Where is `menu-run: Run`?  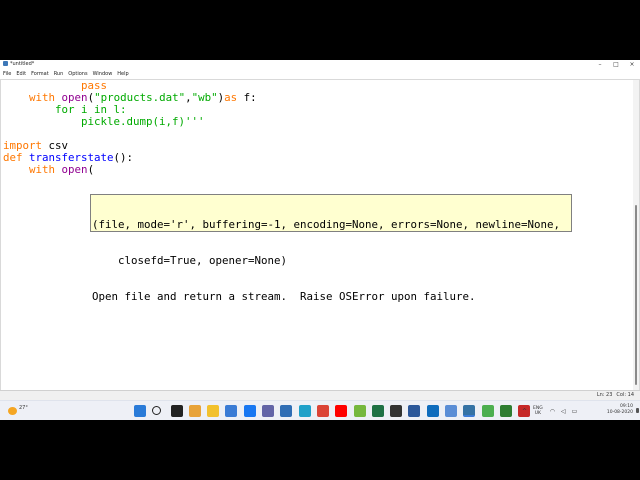 menu-run: Run is located at coordinates (59, 74).